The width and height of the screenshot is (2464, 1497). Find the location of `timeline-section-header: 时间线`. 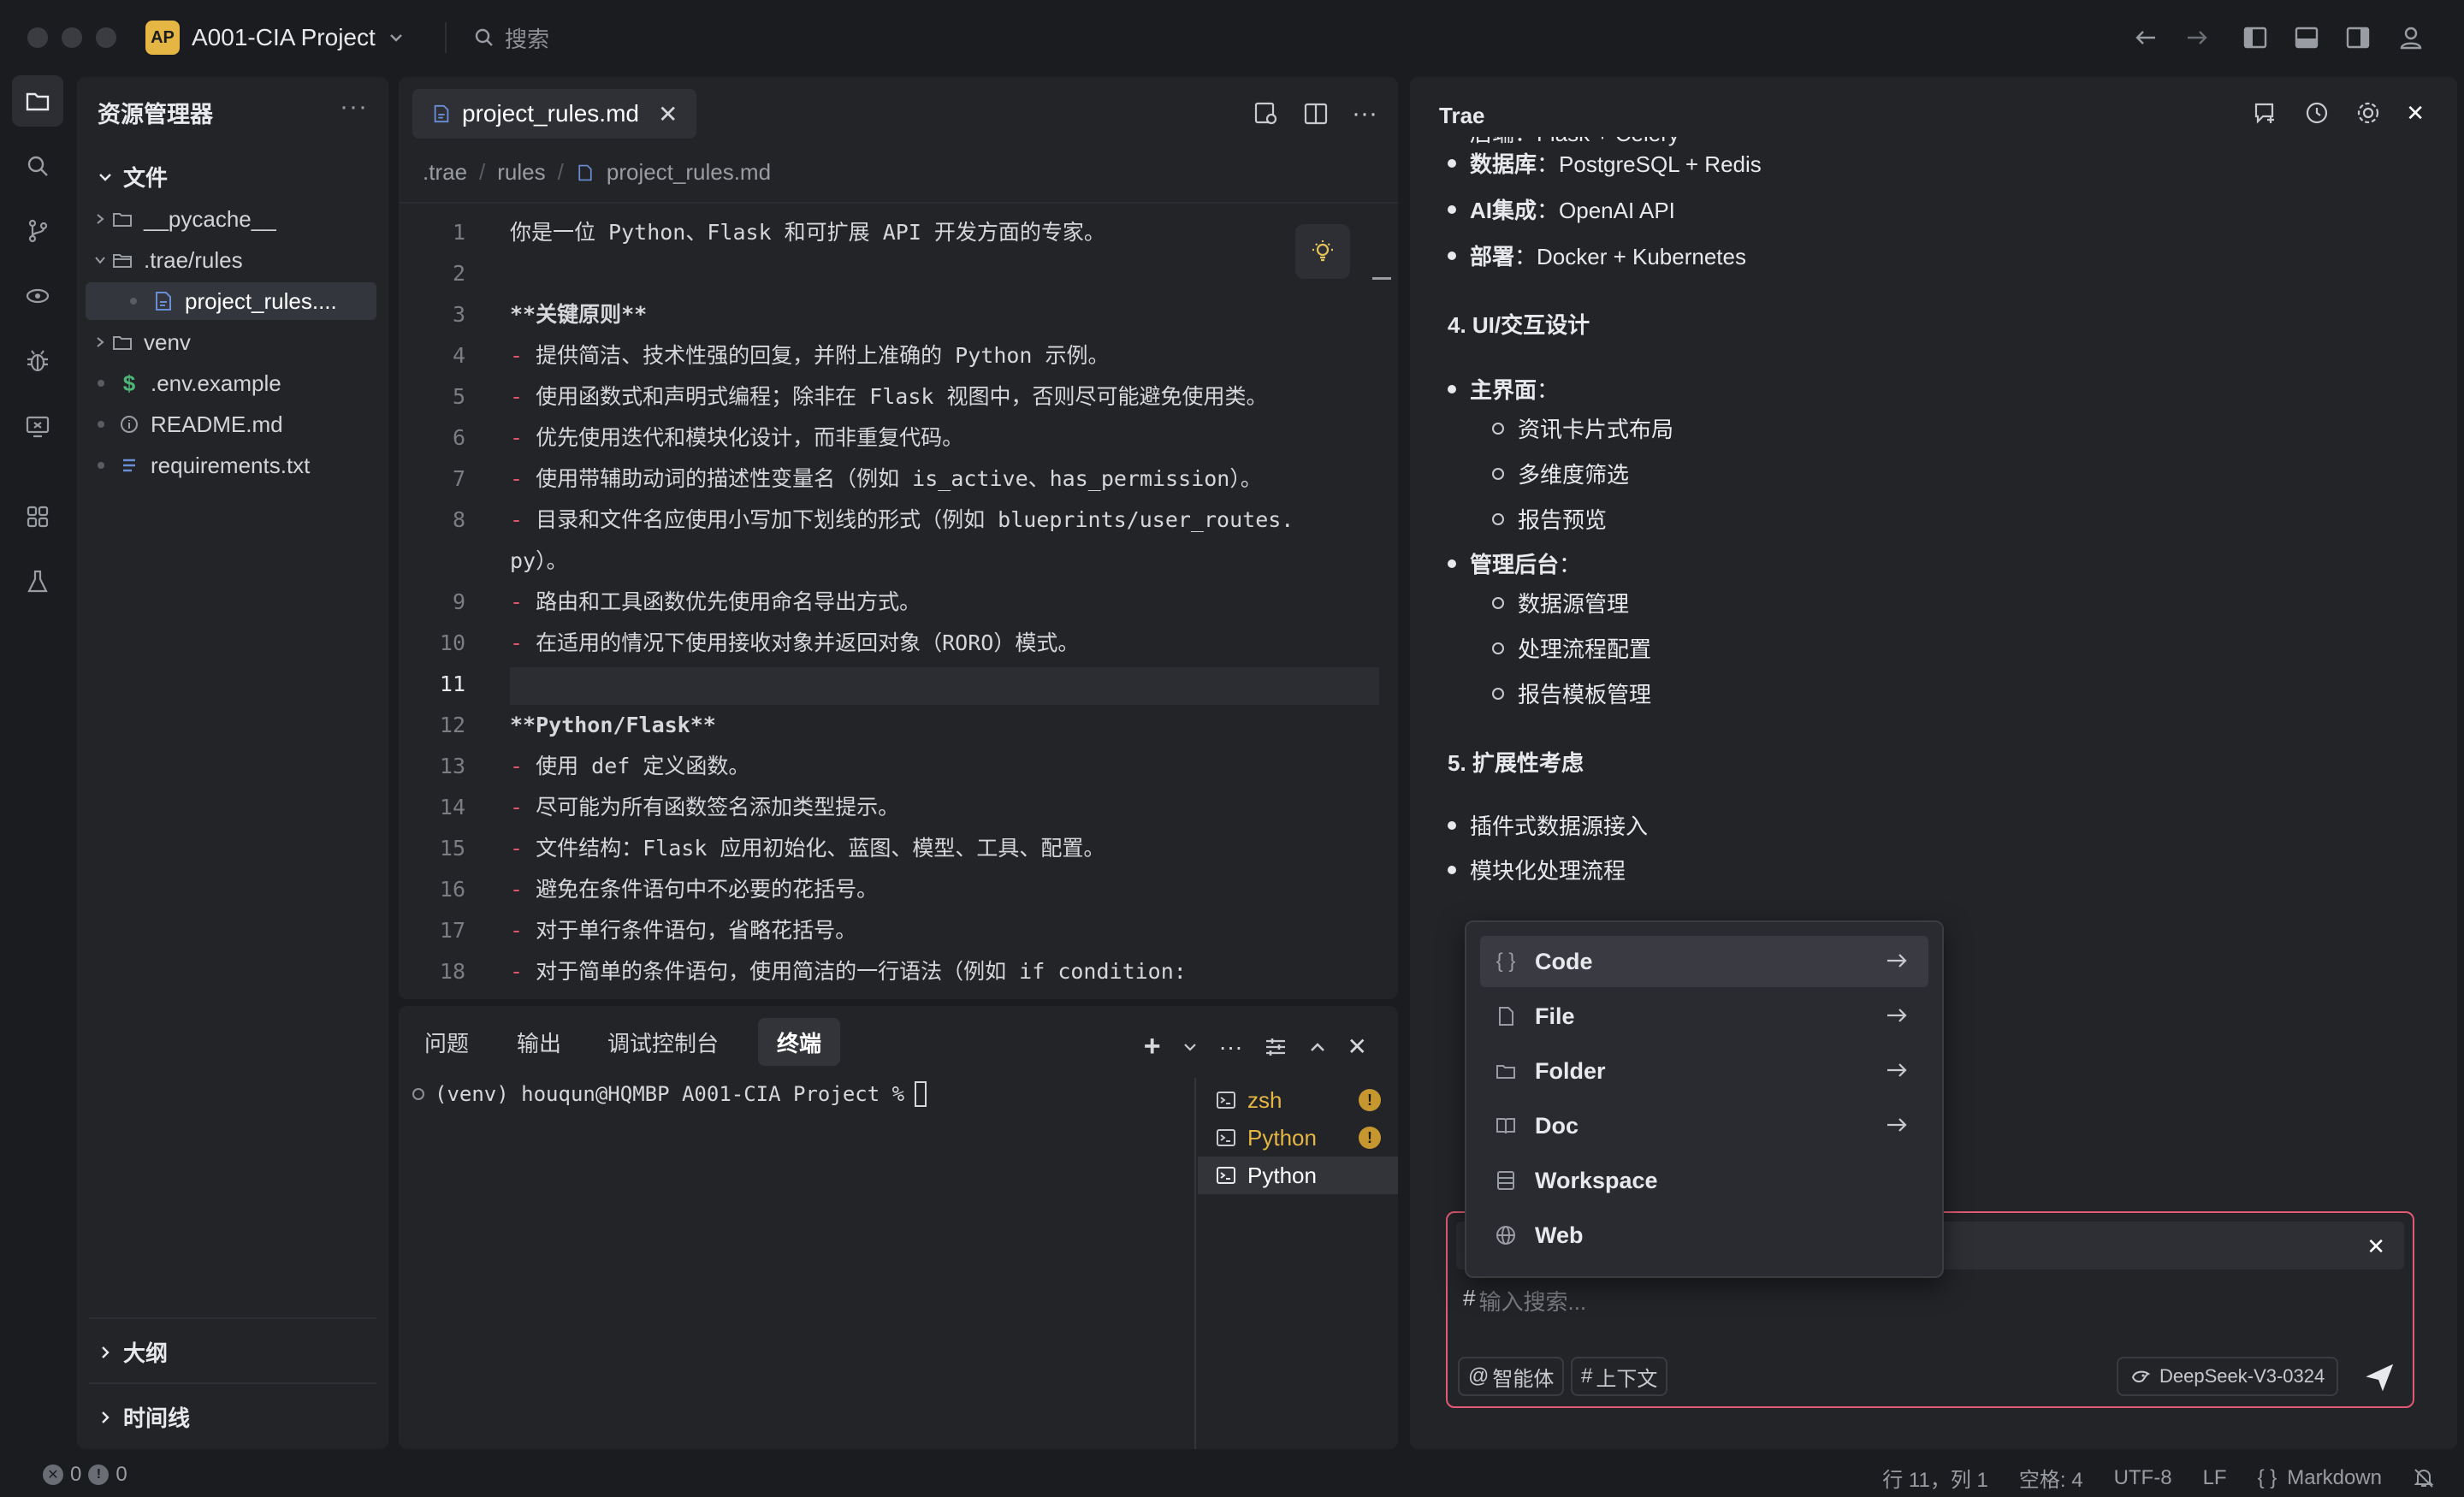

timeline-section-header: 时间线 is located at coordinates (144, 1417).